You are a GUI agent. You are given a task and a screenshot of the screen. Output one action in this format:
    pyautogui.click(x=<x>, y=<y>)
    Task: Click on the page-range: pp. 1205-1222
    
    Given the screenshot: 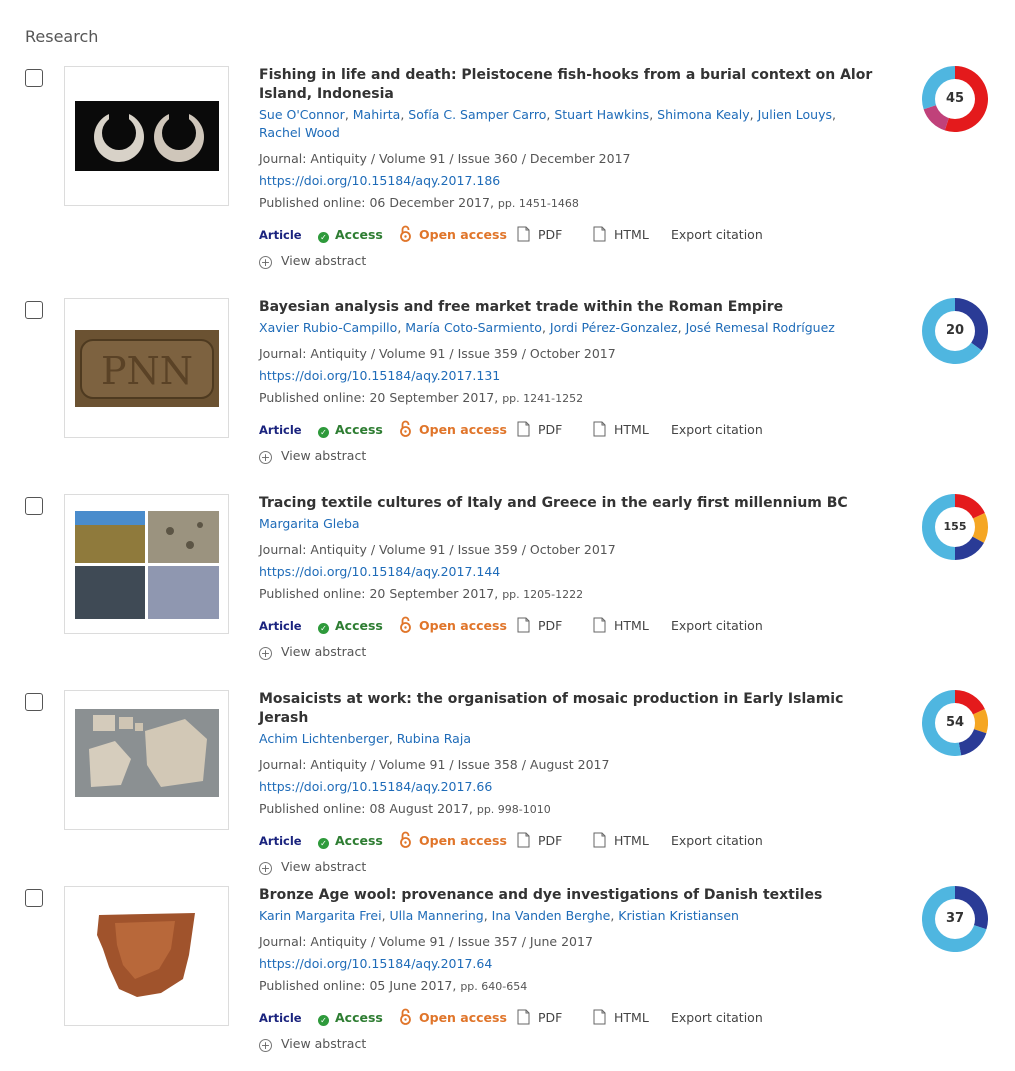 What is the action you would take?
    pyautogui.click(x=543, y=594)
    